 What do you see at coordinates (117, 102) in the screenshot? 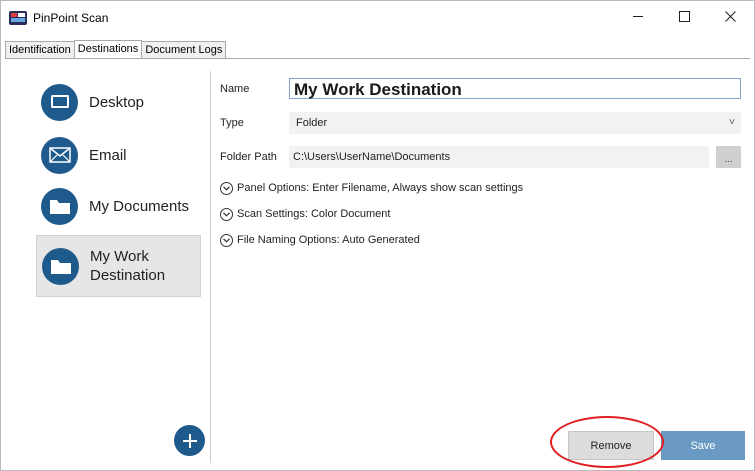
I see `sidebar-item-label: Desktop` at bounding box center [117, 102].